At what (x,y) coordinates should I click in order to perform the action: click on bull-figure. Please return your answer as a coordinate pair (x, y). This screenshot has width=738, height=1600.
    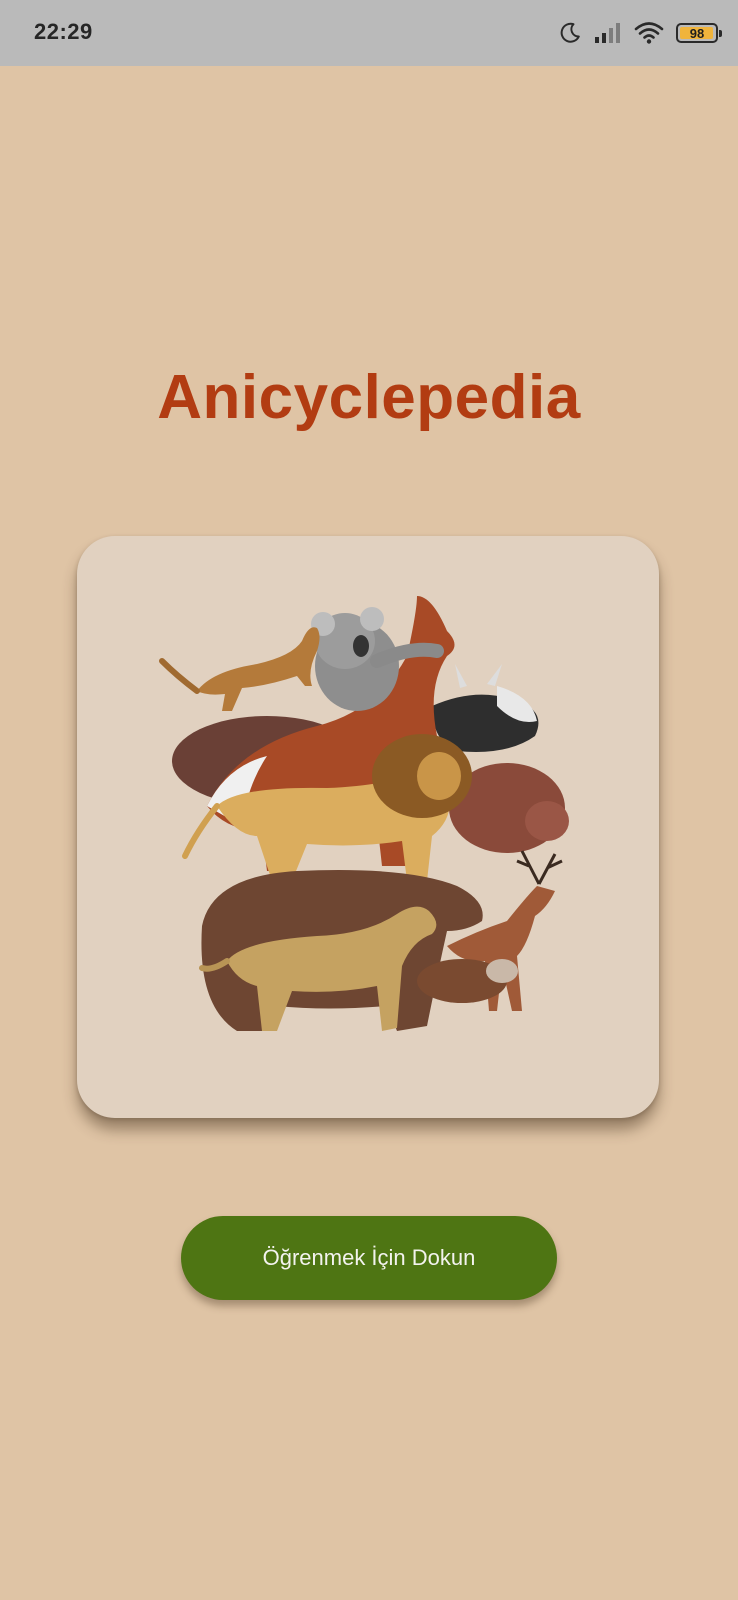
    Looking at the image, I should click on (485, 708).